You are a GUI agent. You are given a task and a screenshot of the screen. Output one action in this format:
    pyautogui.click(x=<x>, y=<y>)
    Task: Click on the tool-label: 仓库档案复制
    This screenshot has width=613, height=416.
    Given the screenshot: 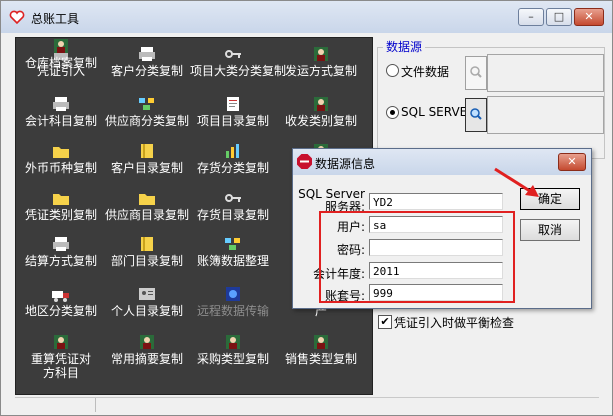 What is the action you would take?
    pyautogui.click(x=60, y=63)
    